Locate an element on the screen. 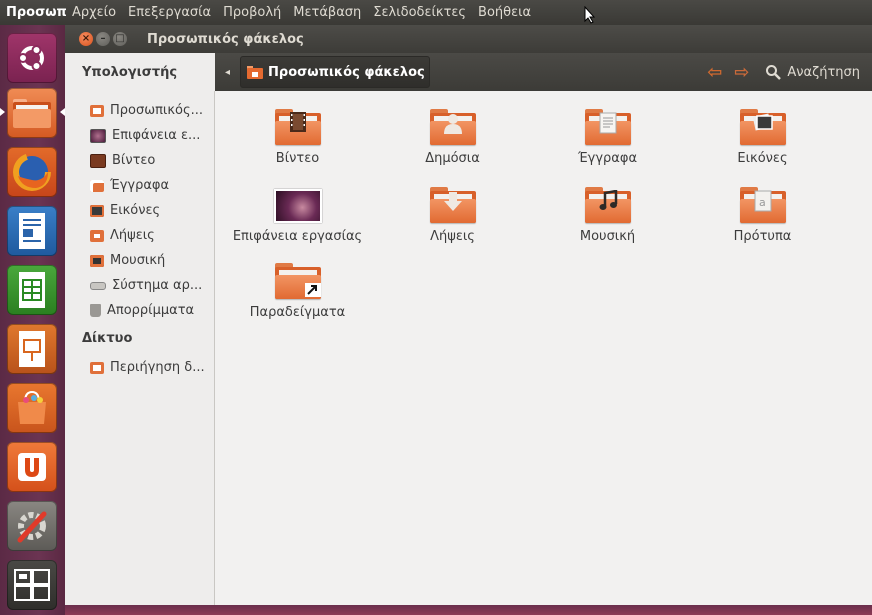 Image resolution: width=872 pixels, height=615 pixels. launcher-home-folder is located at coordinates (32, 113).